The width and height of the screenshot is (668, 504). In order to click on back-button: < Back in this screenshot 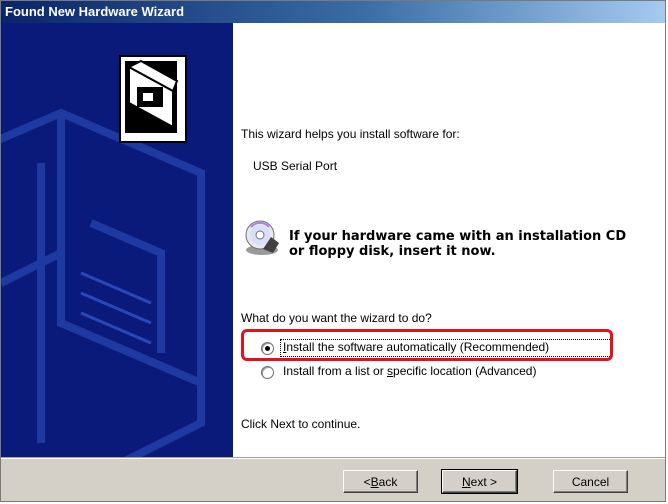, I will do `click(380, 481)`.